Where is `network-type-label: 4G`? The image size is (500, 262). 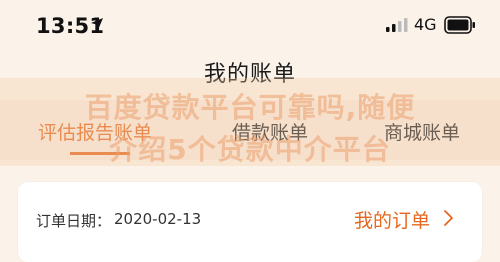 network-type-label: 4G is located at coordinates (425, 24).